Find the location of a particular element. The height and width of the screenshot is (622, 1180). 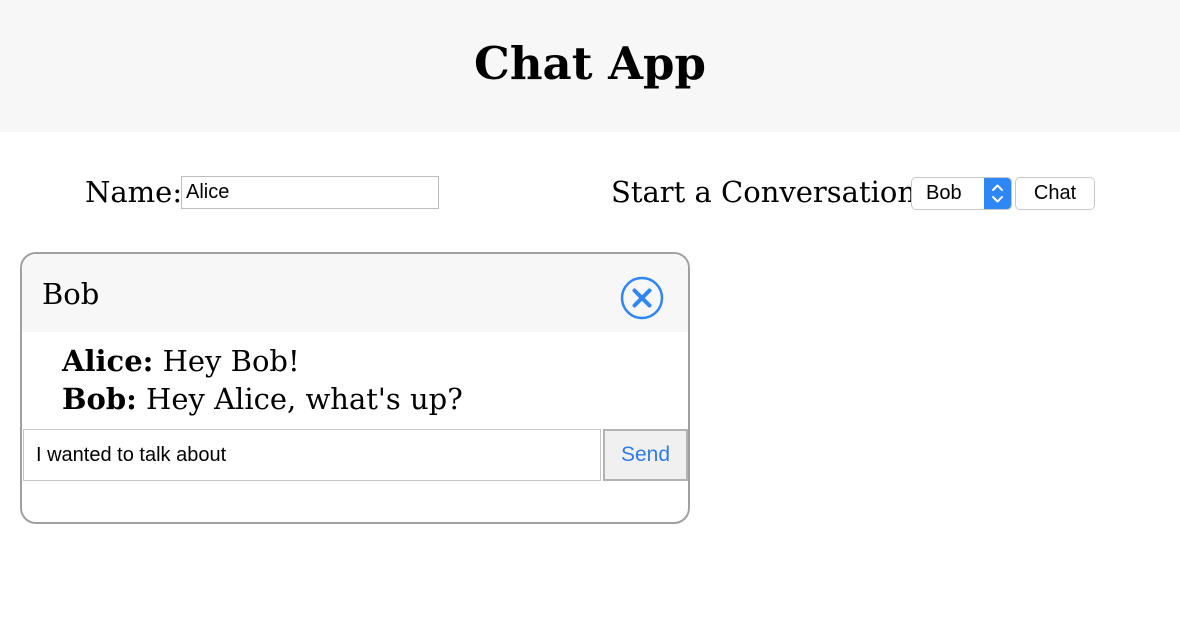

user-select-value: Bob is located at coordinates (944, 193).